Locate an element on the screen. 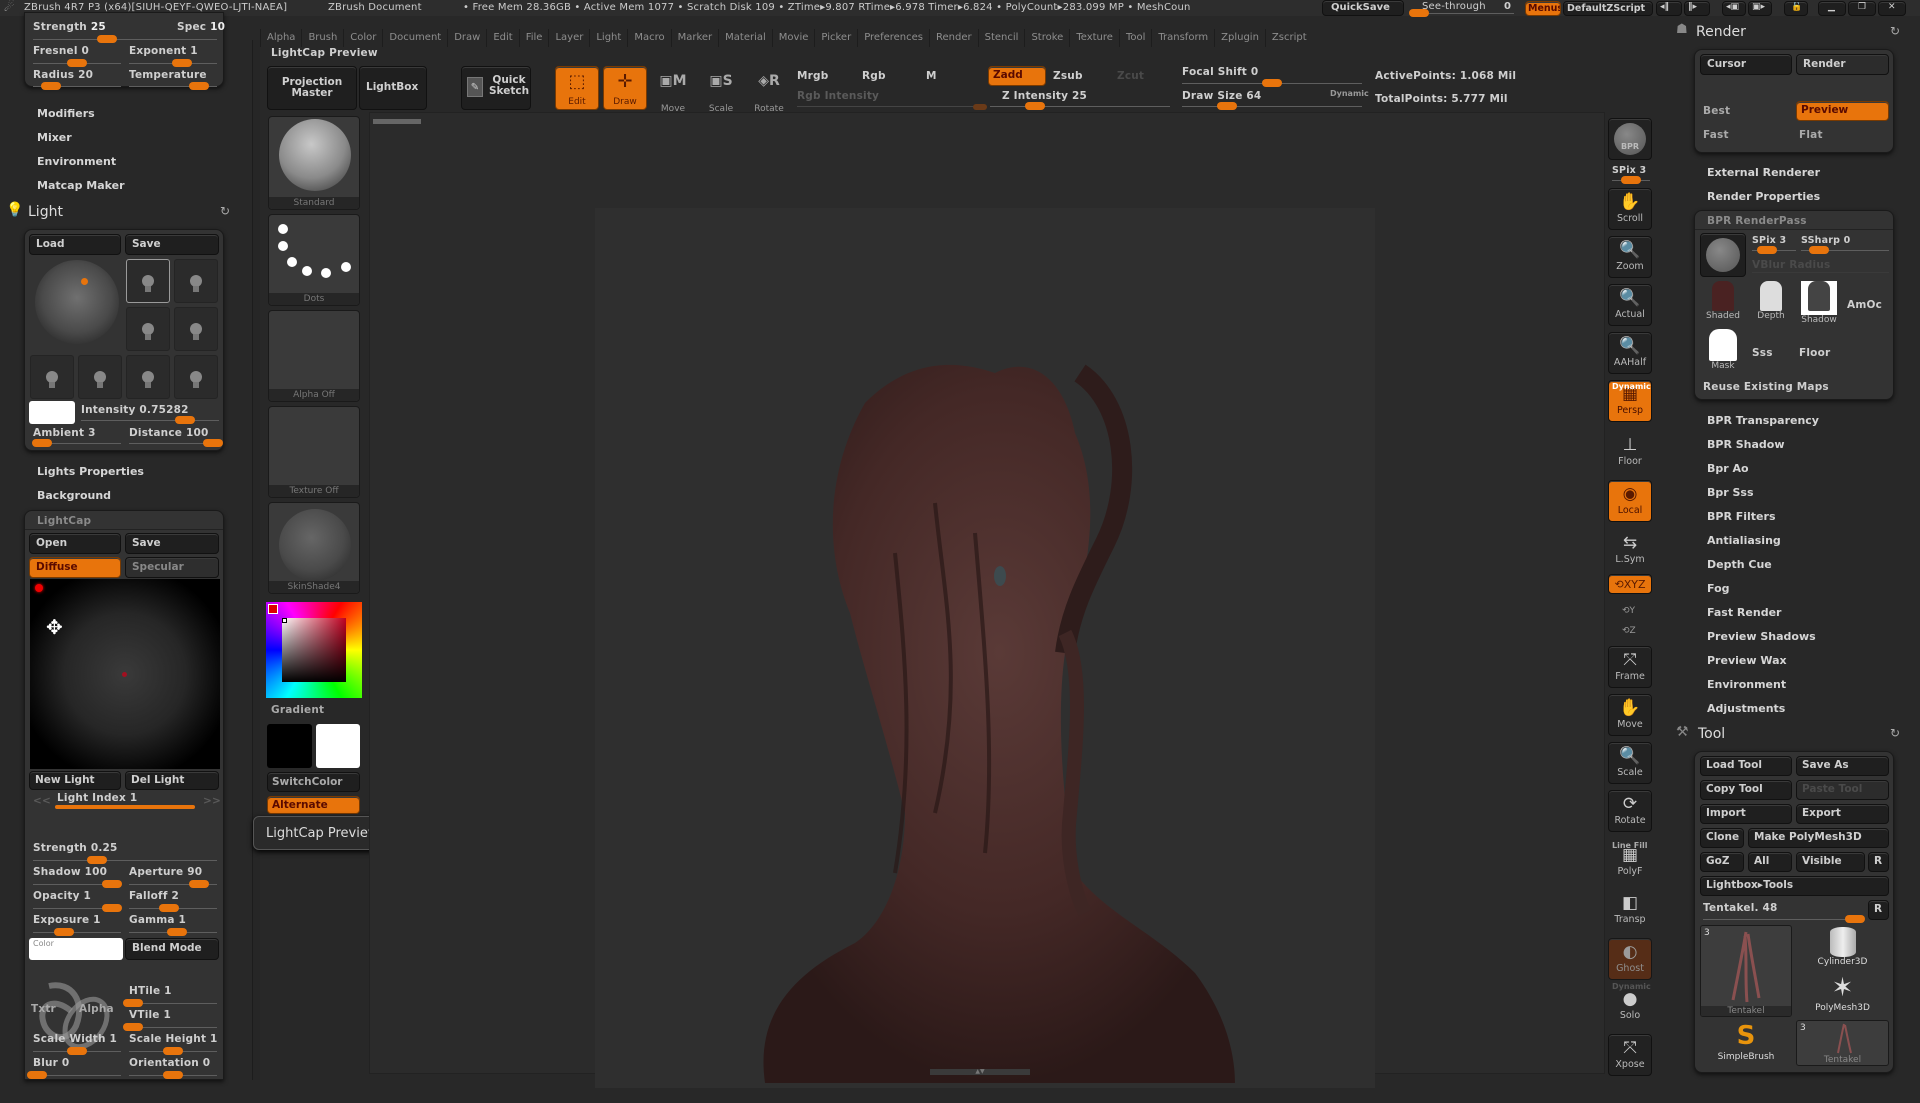 Image resolution: width=1920 pixels, height=1103 pixels. tool-thumb-polymesh3d: ✶ PolyMesh3D is located at coordinates (1842, 996).